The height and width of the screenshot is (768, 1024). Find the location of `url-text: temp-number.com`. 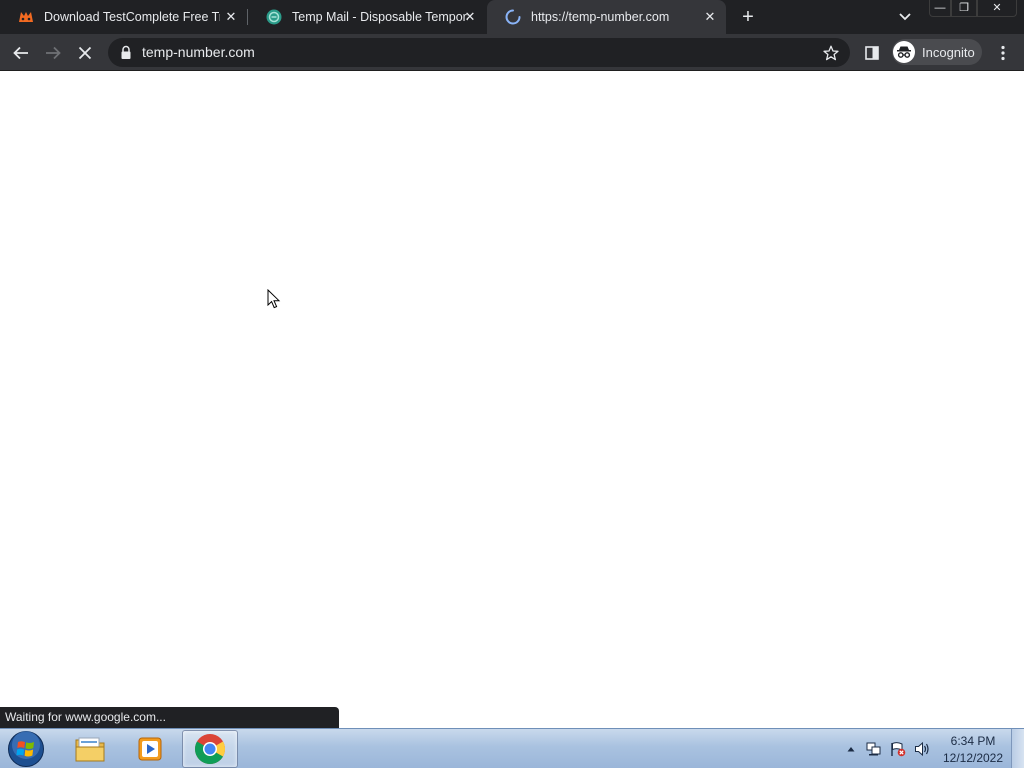

url-text: temp-number.com is located at coordinates (198, 52).